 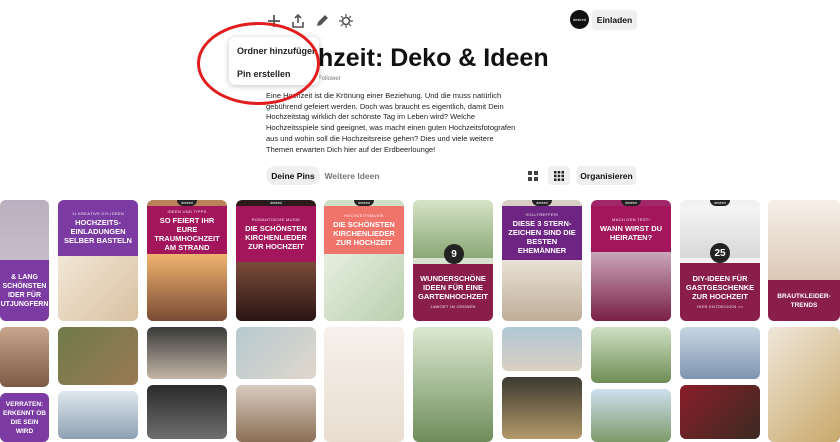 What do you see at coordinates (364, 215) in the screenshot?
I see `pin-kicker: HOCHZEITSMUSIK` at bounding box center [364, 215].